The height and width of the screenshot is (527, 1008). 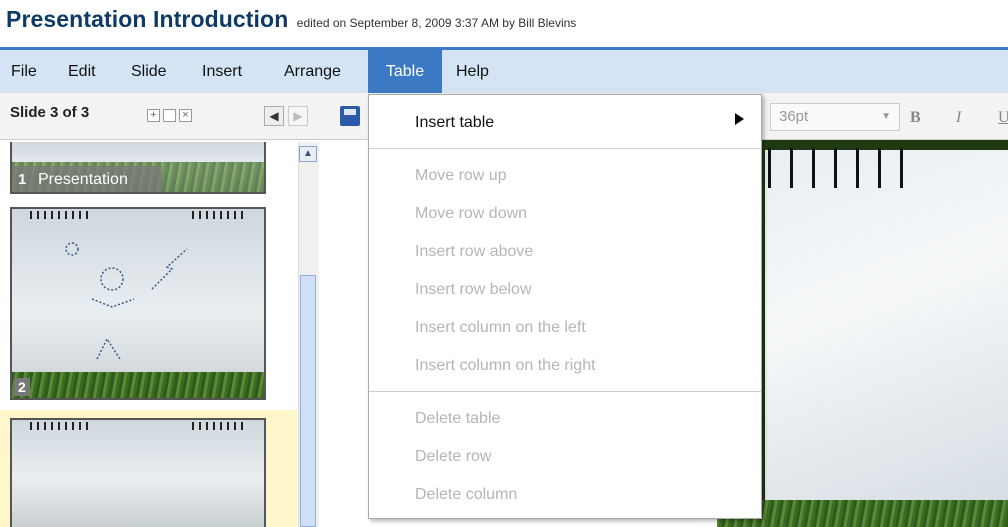 What do you see at coordinates (1003, 118) in the screenshot?
I see `underline-button: U` at bounding box center [1003, 118].